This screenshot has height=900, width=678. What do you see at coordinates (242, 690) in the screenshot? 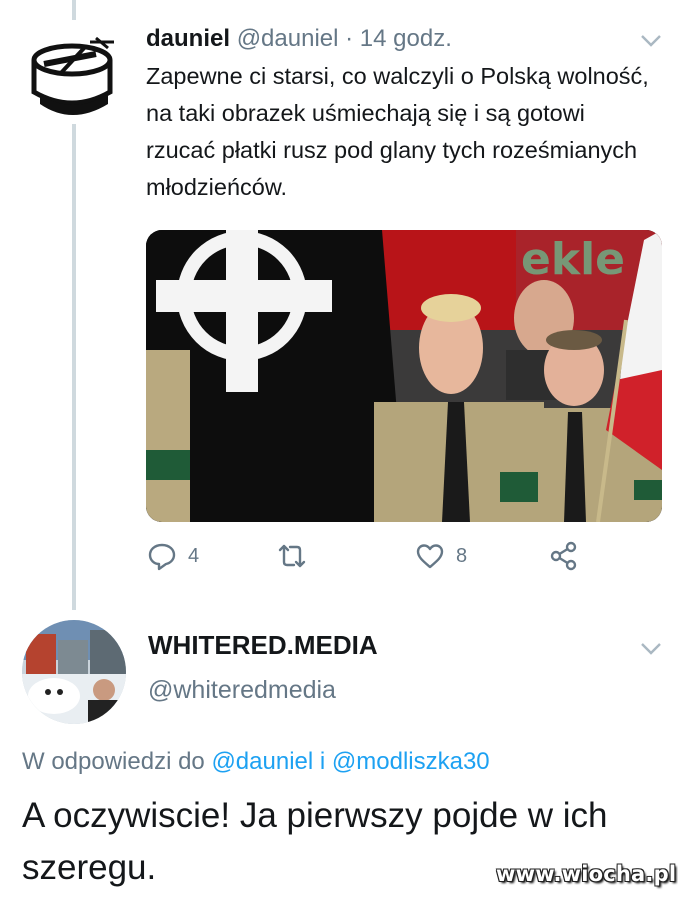
I see `author-handle: @whiteredmedia` at bounding box center [242, 690].